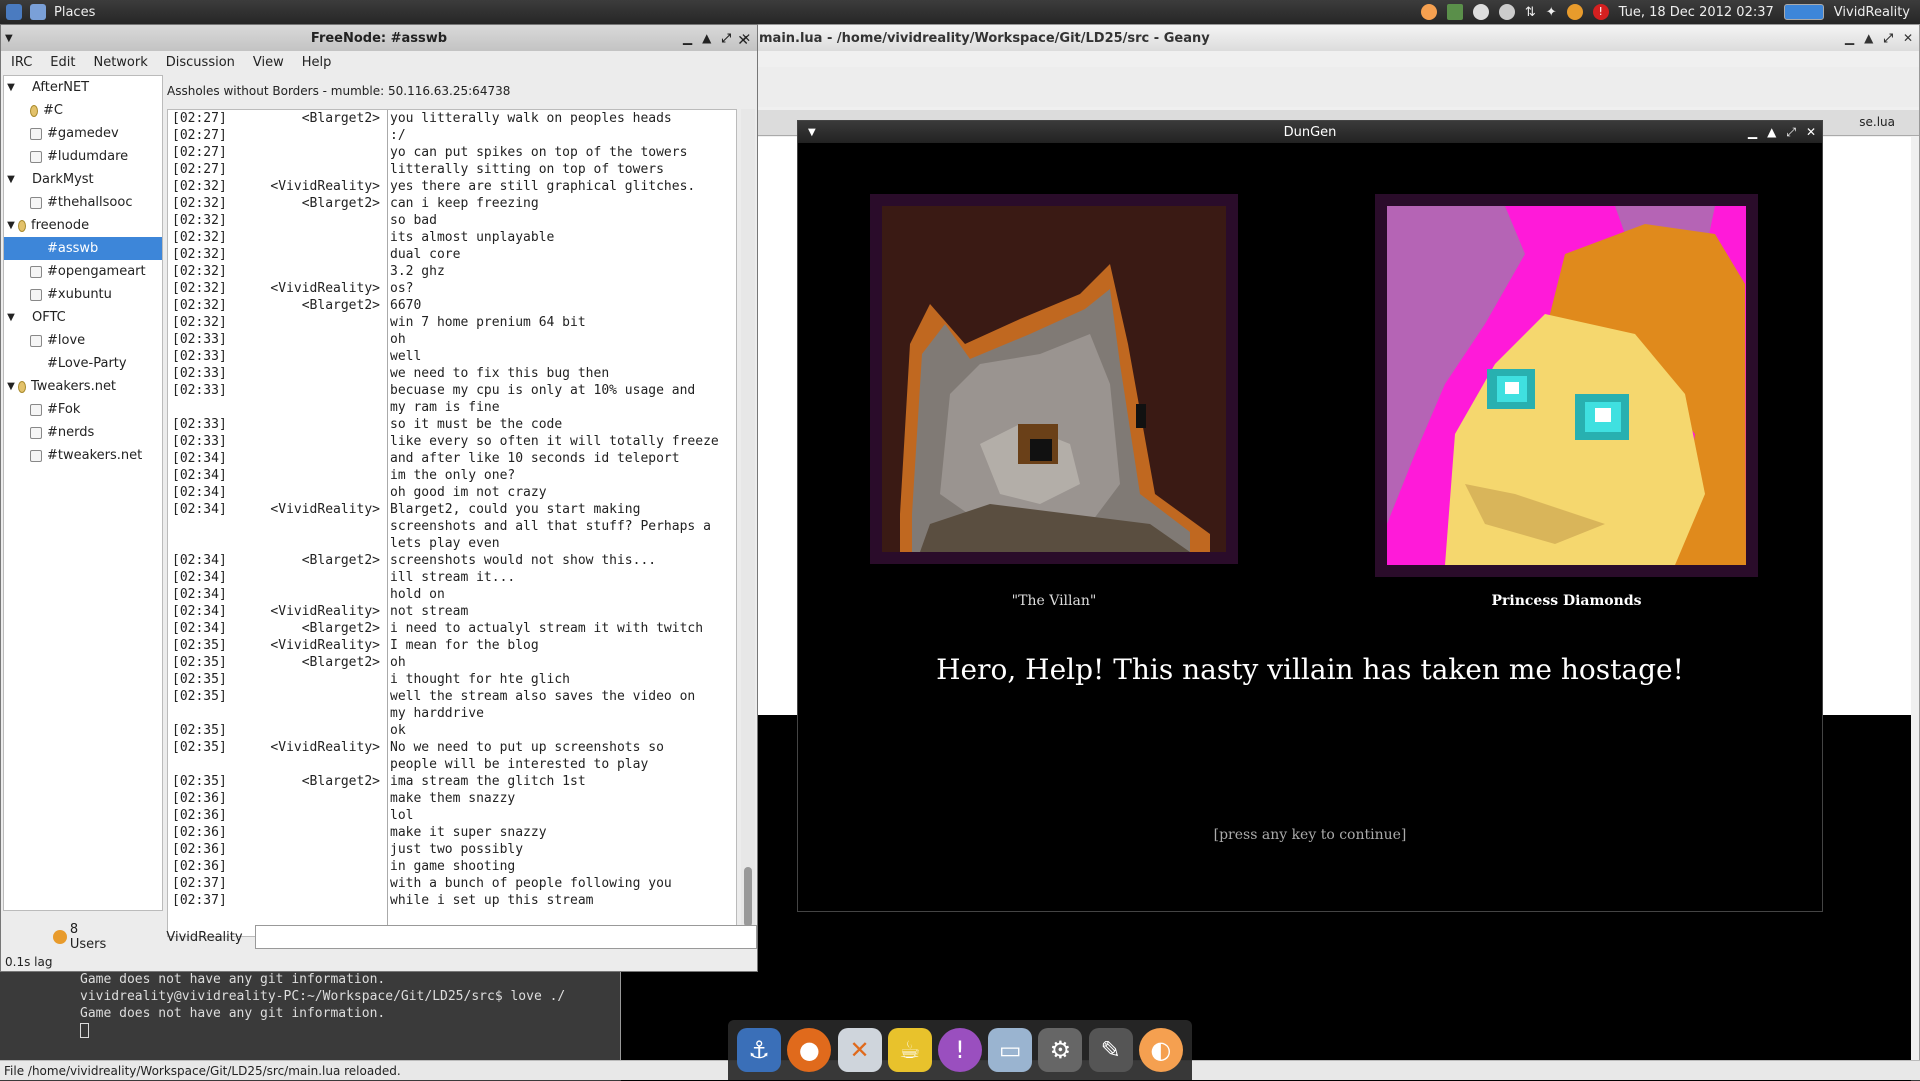 The width and height of the screenshot is (1920, 1081). Describe the element at coordinates (83, 386) in the screenshot. I see `tree-network: ▼ Tweakers.net` at that location.